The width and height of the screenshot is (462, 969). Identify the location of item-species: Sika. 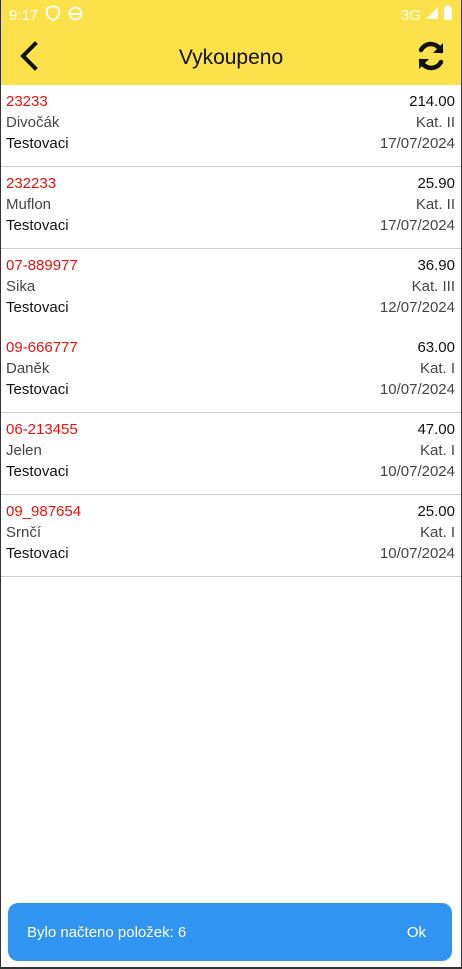
(21, 286).